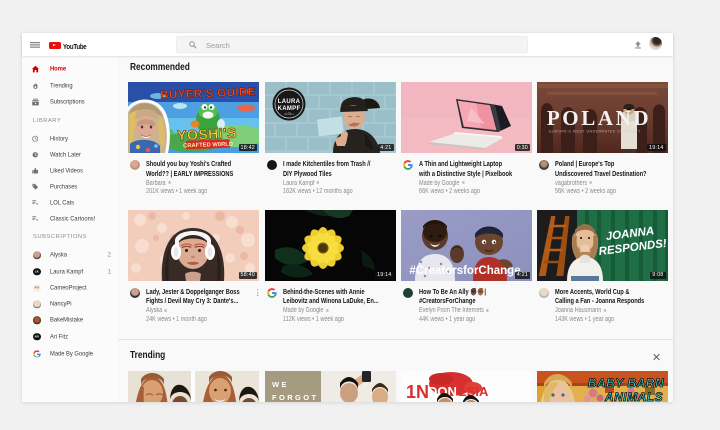  I want to click on svg-text: ANIMALS, so click(632, 396).